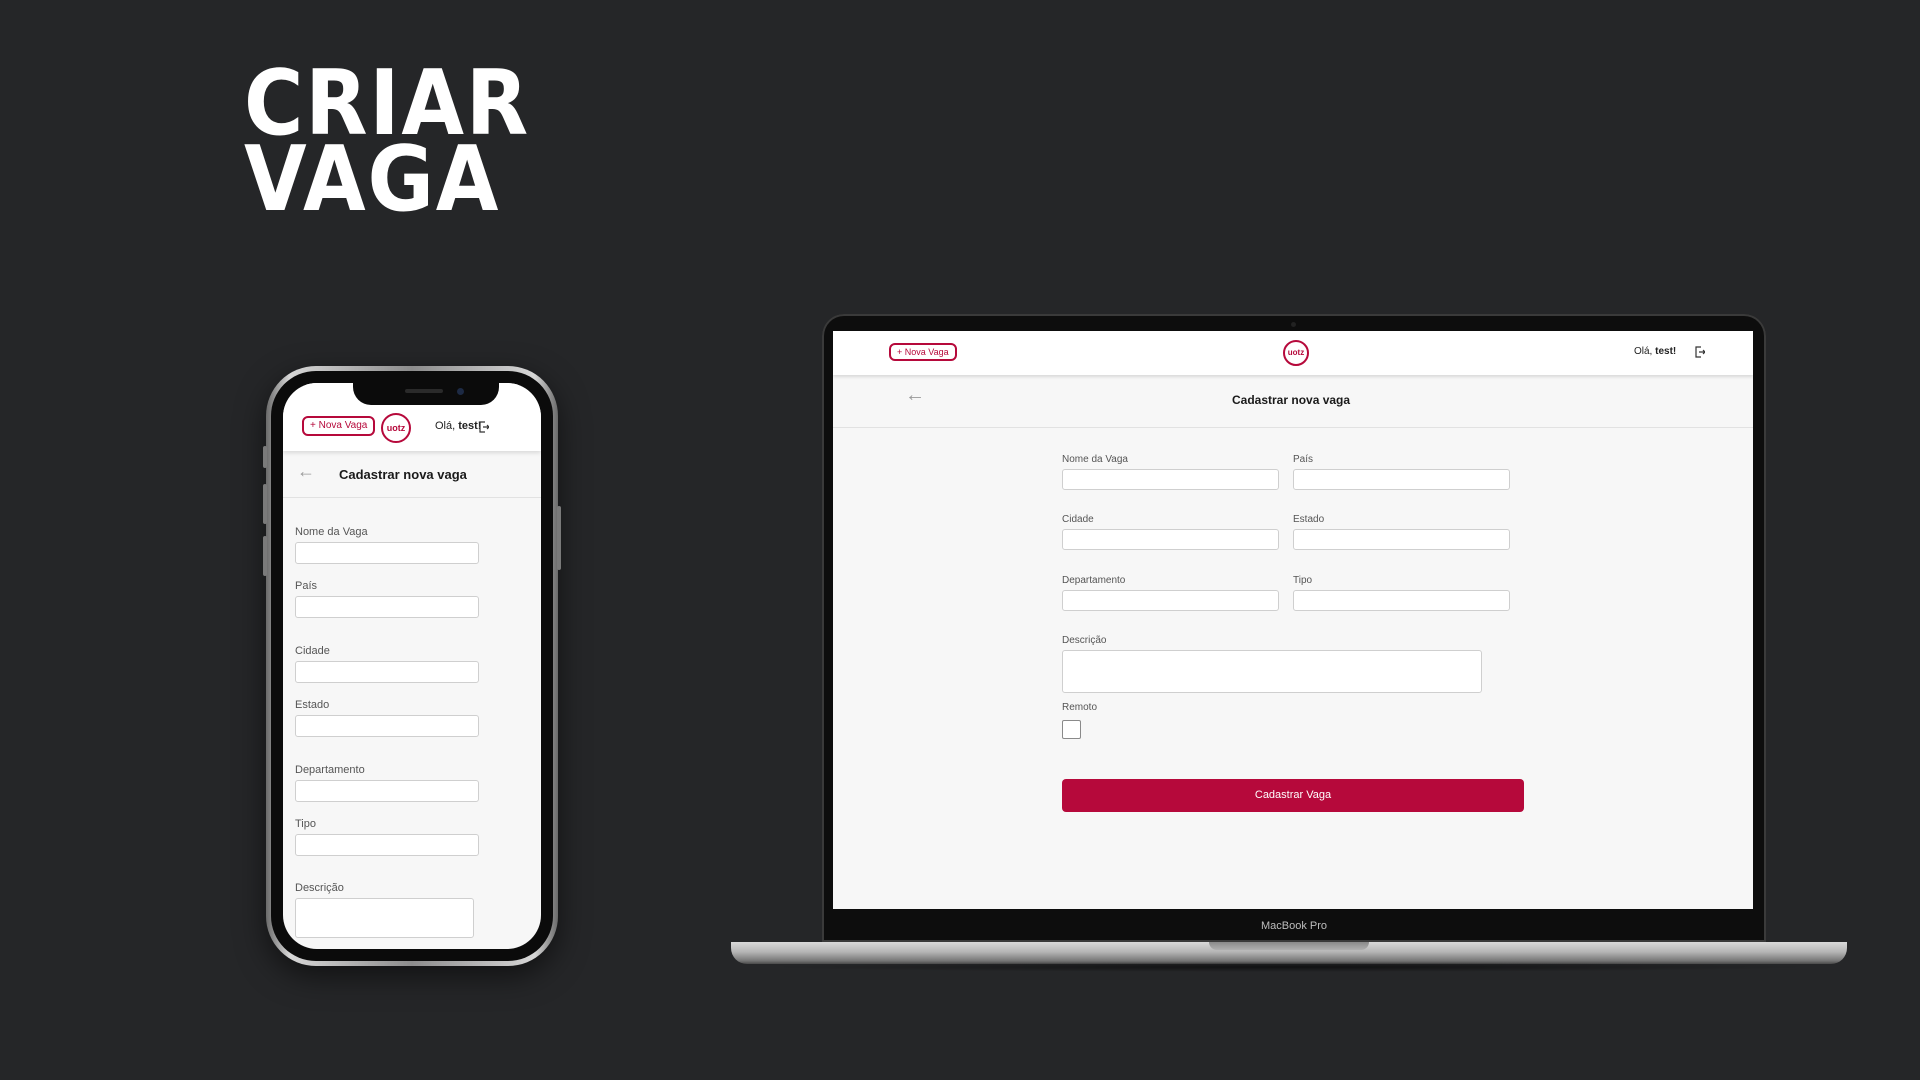 This screenshot has width=1920, height=1080. I want to click on phone-volume-up-button, so click(265, 504).